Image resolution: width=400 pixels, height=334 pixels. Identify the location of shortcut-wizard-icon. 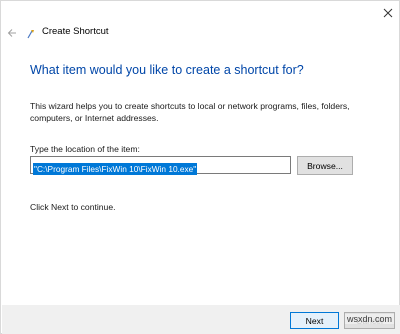
(31, 33).